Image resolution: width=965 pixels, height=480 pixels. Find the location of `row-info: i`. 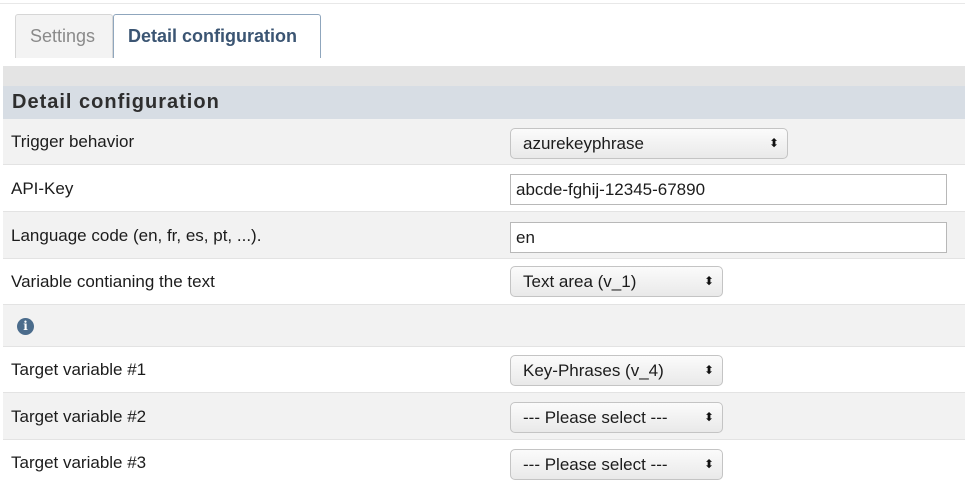

row-info: i is located at coordinates (484, 326).